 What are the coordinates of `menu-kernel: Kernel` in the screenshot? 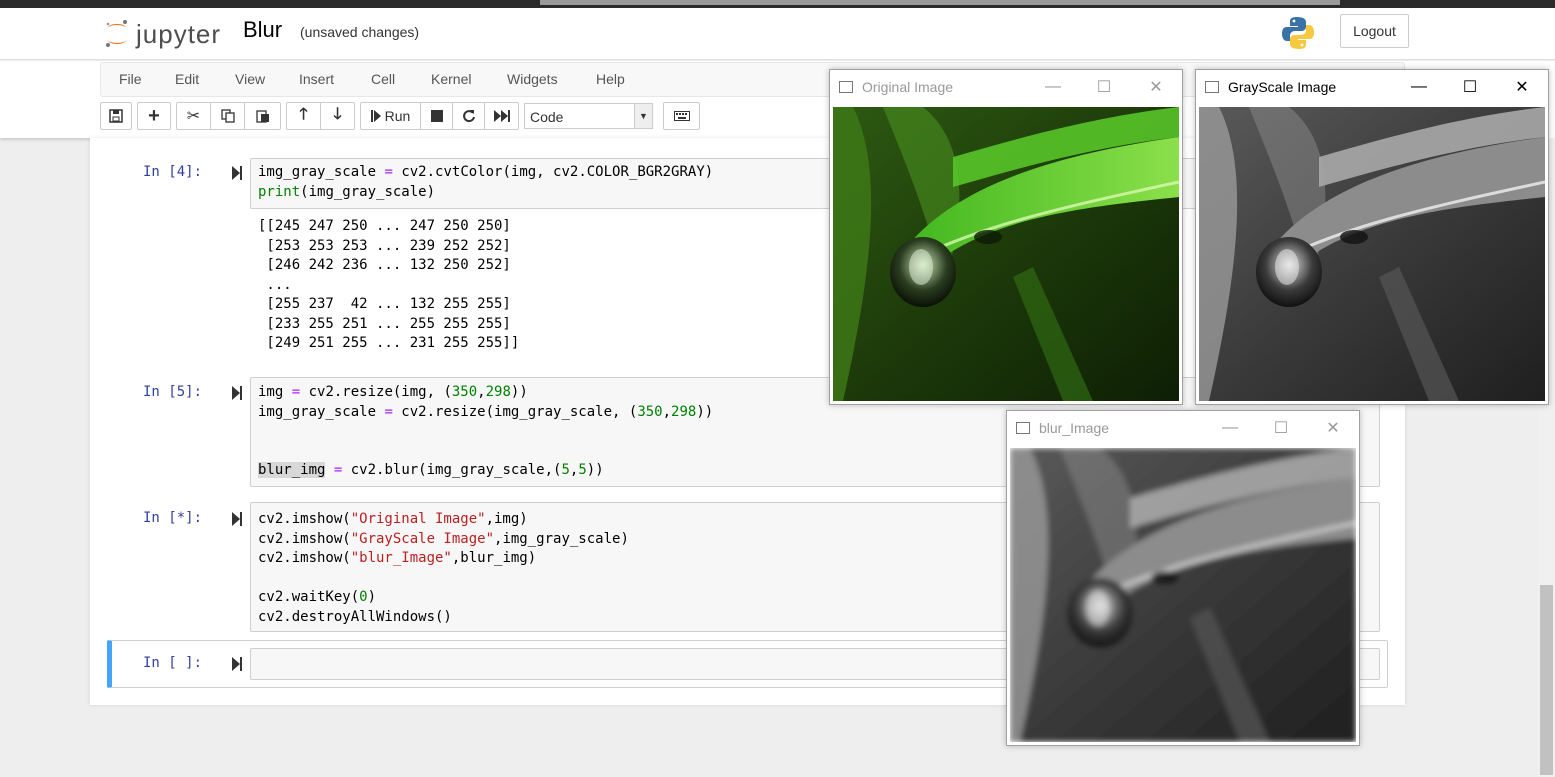 It's located at (451, 79).